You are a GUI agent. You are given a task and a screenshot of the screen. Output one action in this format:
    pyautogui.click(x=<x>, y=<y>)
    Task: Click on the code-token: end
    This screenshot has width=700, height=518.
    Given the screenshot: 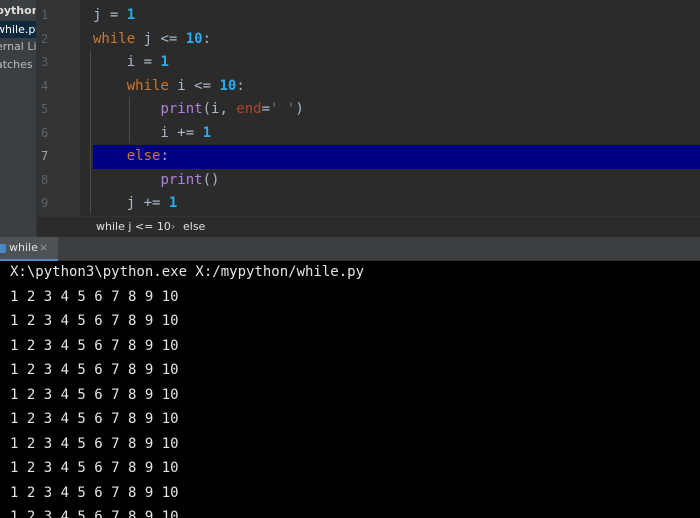 What is the action you would take?
    pyautogui.click(x=249, y=109)
    